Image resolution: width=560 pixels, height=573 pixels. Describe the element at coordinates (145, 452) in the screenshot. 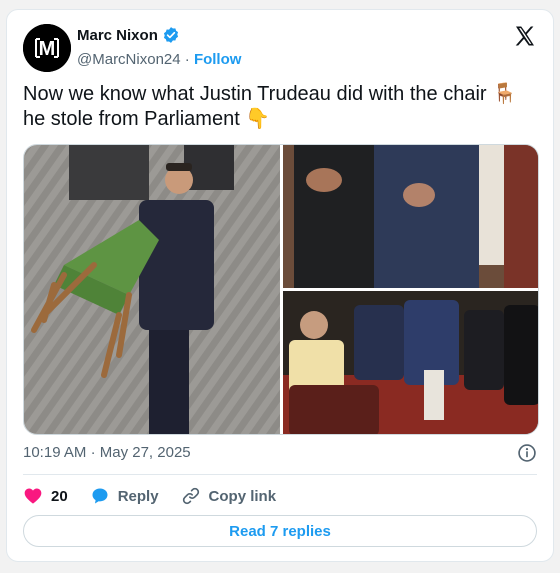

I see `tweet-date: May 27, 2025` at that location.